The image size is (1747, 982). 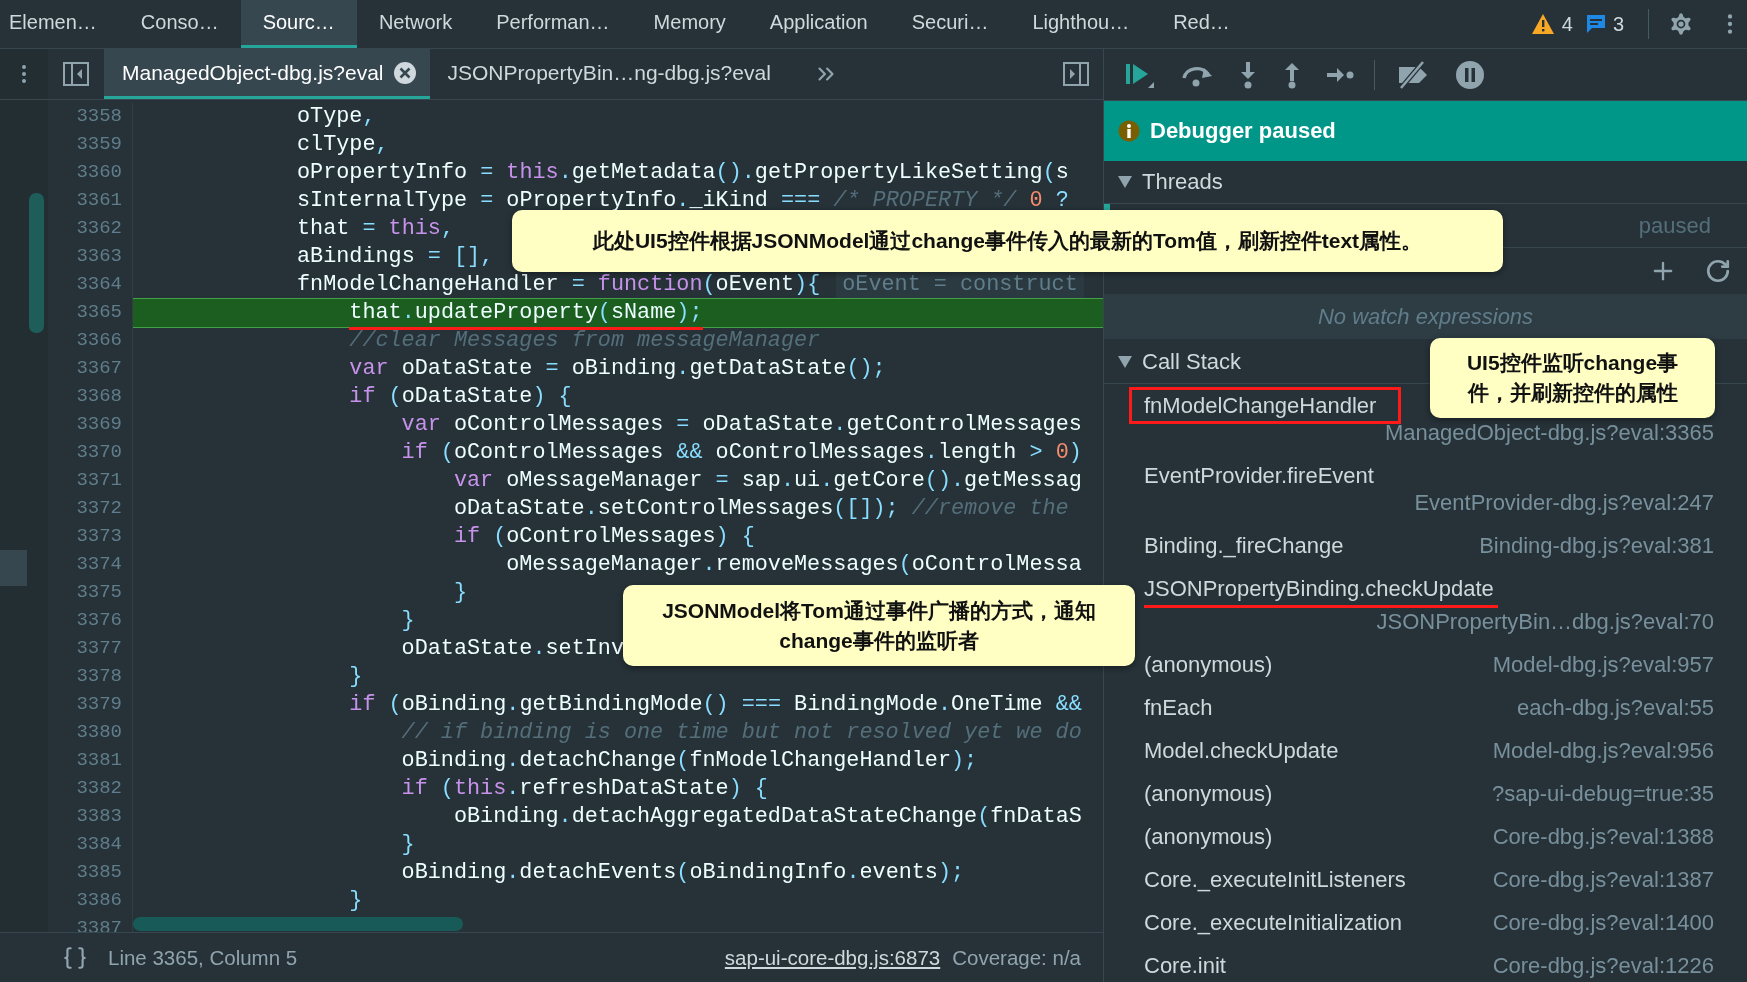 What do you see at coordinates (1275, 879) in the screenshot?
I see `call-frame-name: Core._executeInitListeners` at bounding box center [1275, 879].